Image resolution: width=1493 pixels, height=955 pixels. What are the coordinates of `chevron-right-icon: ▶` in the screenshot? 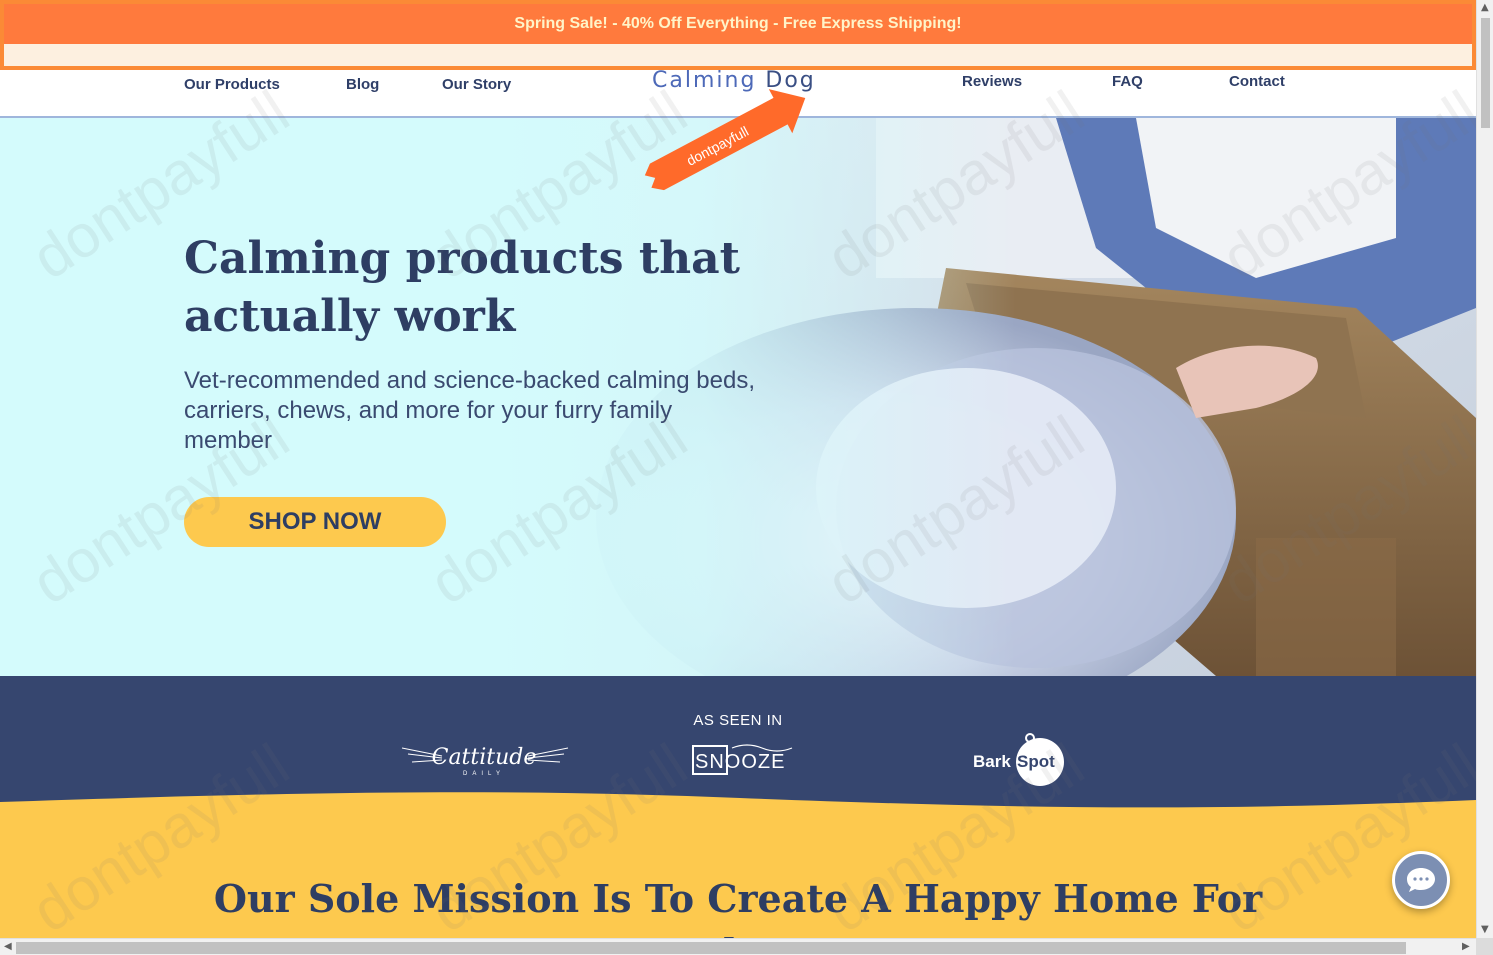 It's located at (1466, 946).